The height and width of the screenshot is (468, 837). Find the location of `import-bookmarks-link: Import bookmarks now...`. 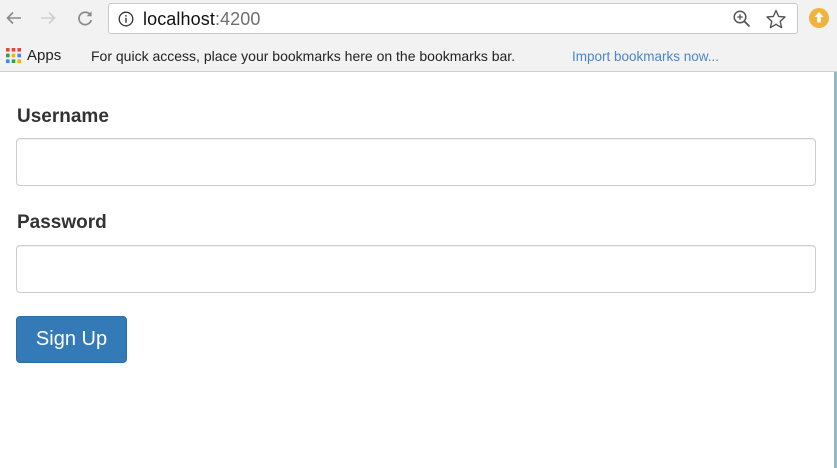

import-bookmarks-link: Import bookmarks now... is located at coordinates (645, 56).